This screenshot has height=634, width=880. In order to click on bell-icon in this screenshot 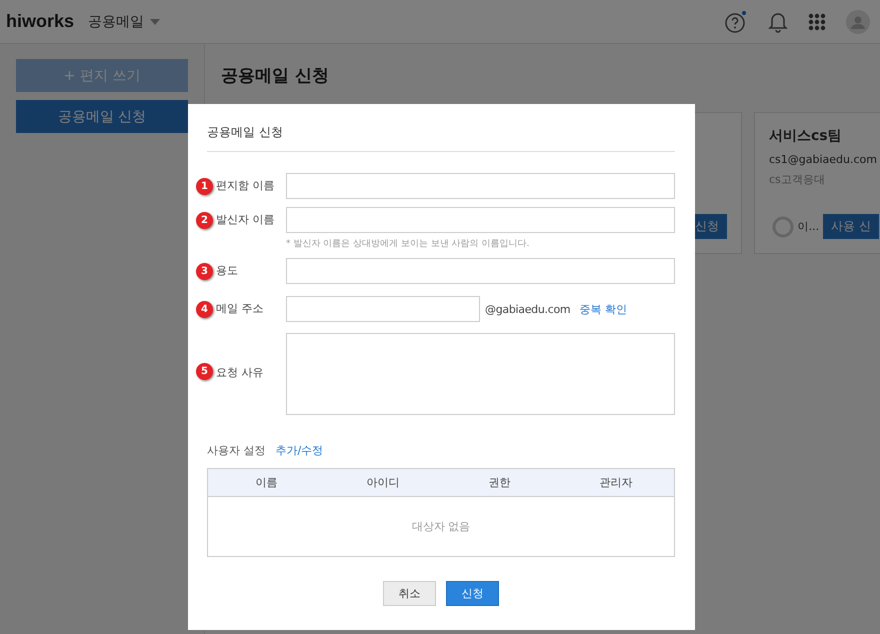, I will do `click(778, 21)`.